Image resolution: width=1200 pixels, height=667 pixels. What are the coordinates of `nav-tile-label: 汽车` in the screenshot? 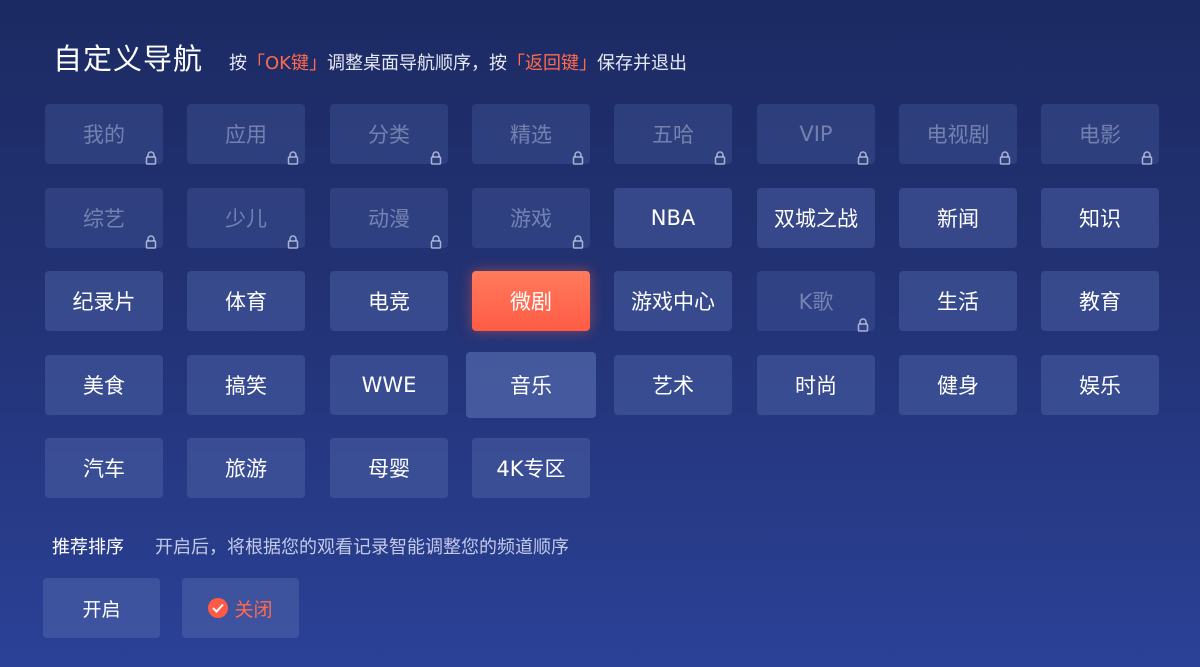 It's located at (104, 469).